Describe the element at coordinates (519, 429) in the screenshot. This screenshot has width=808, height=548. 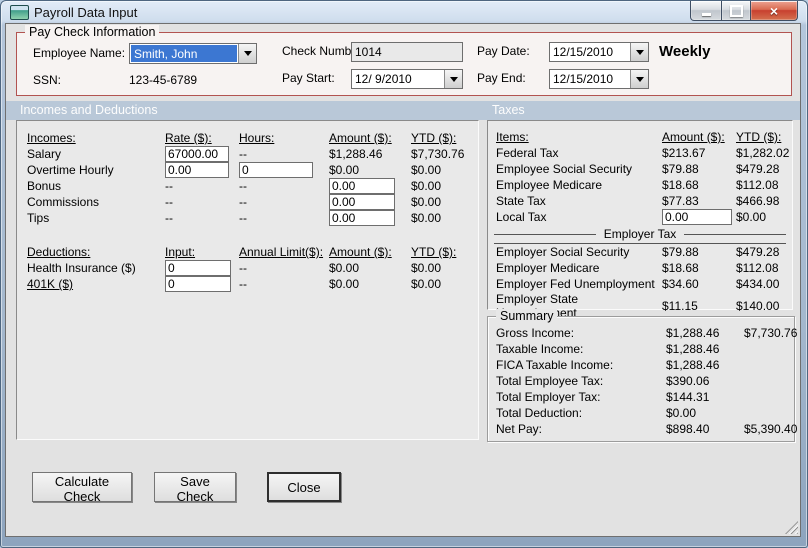
I see `summary-label: Net Pay:` at that location.